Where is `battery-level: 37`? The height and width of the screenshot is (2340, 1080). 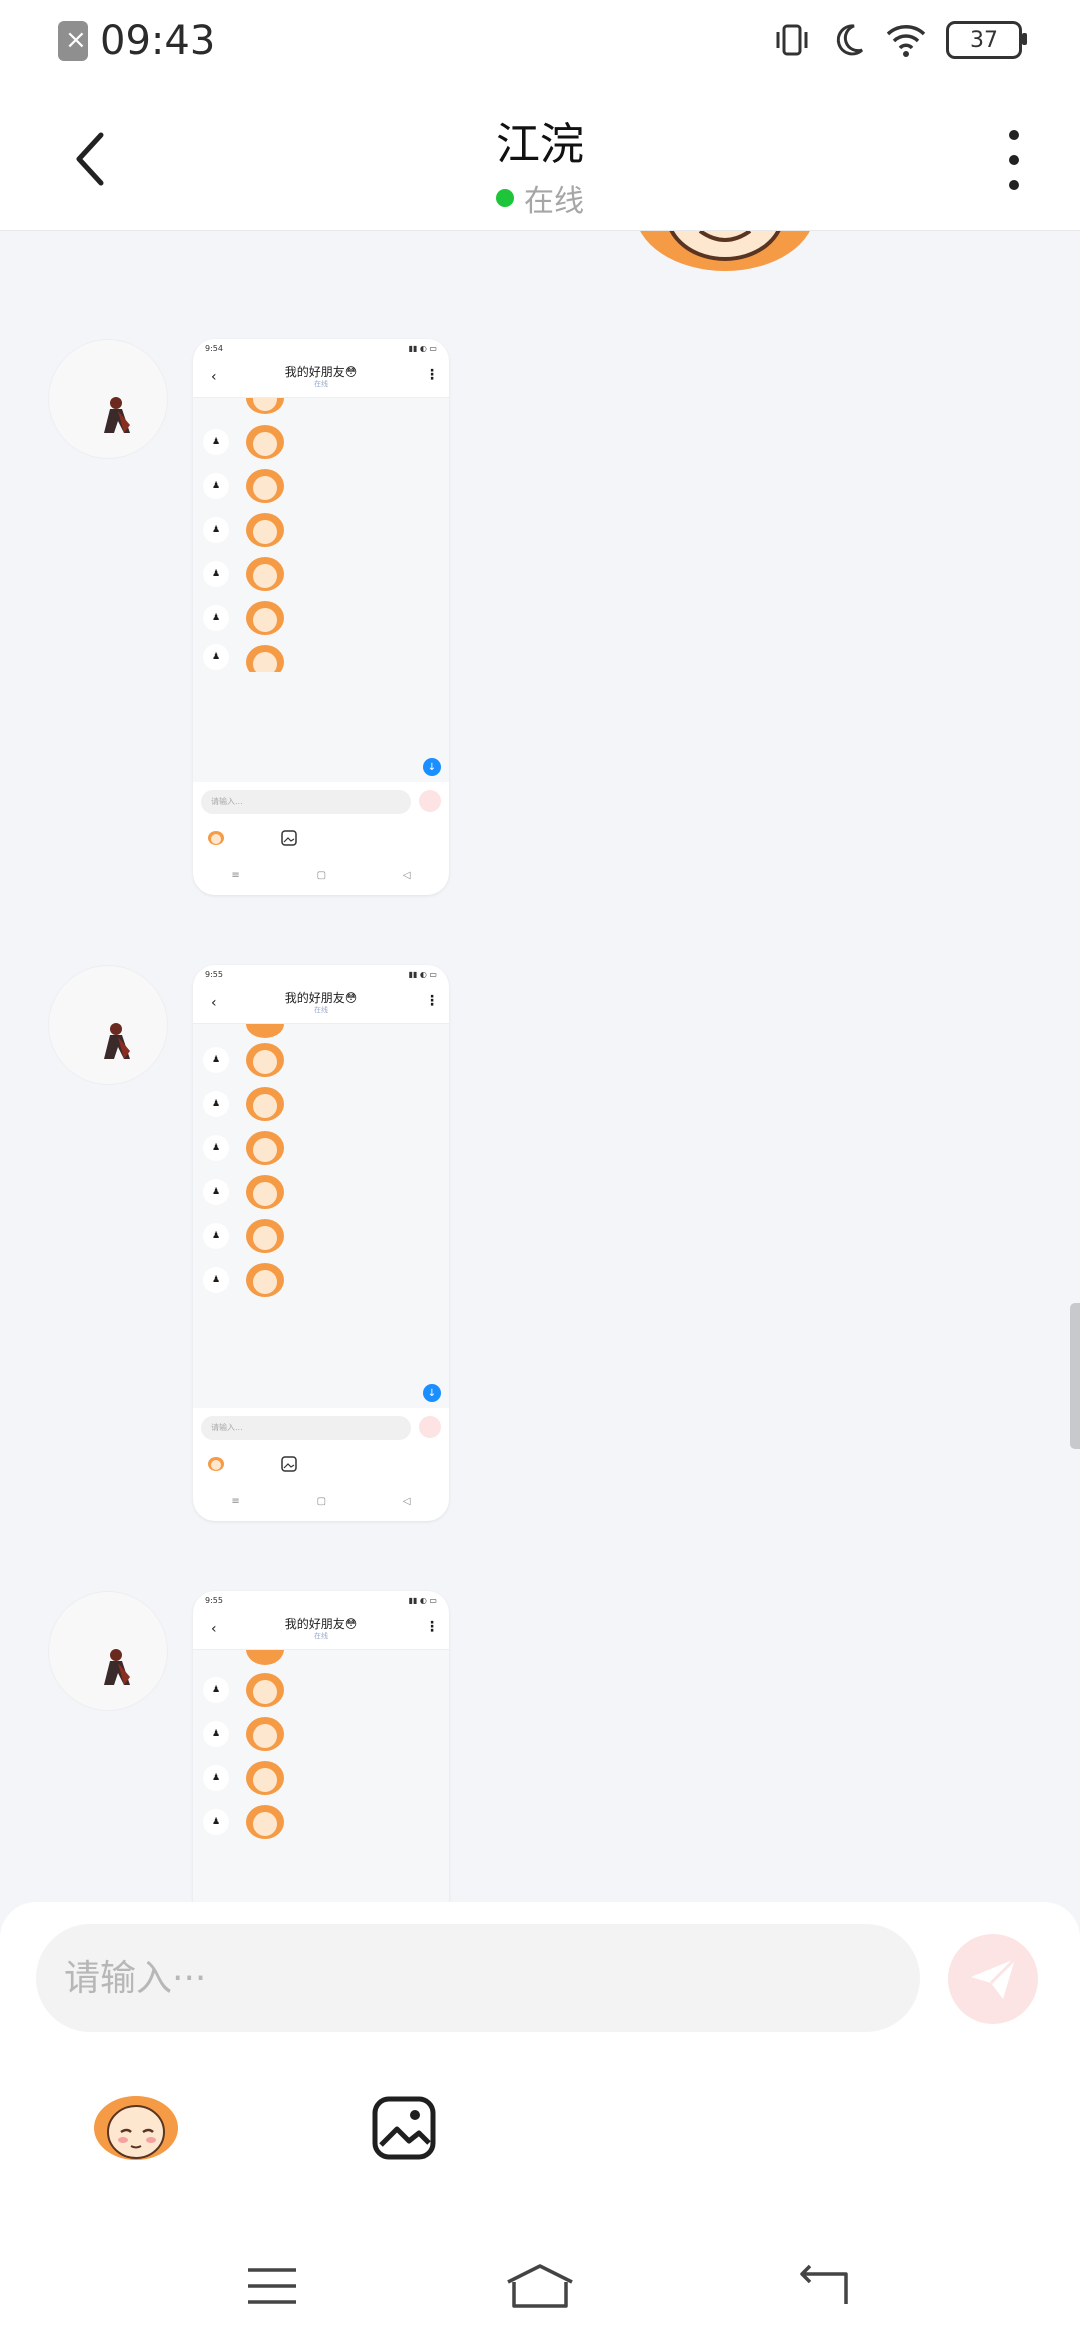 battery-level: 37 is located at coordinates (984, 40).